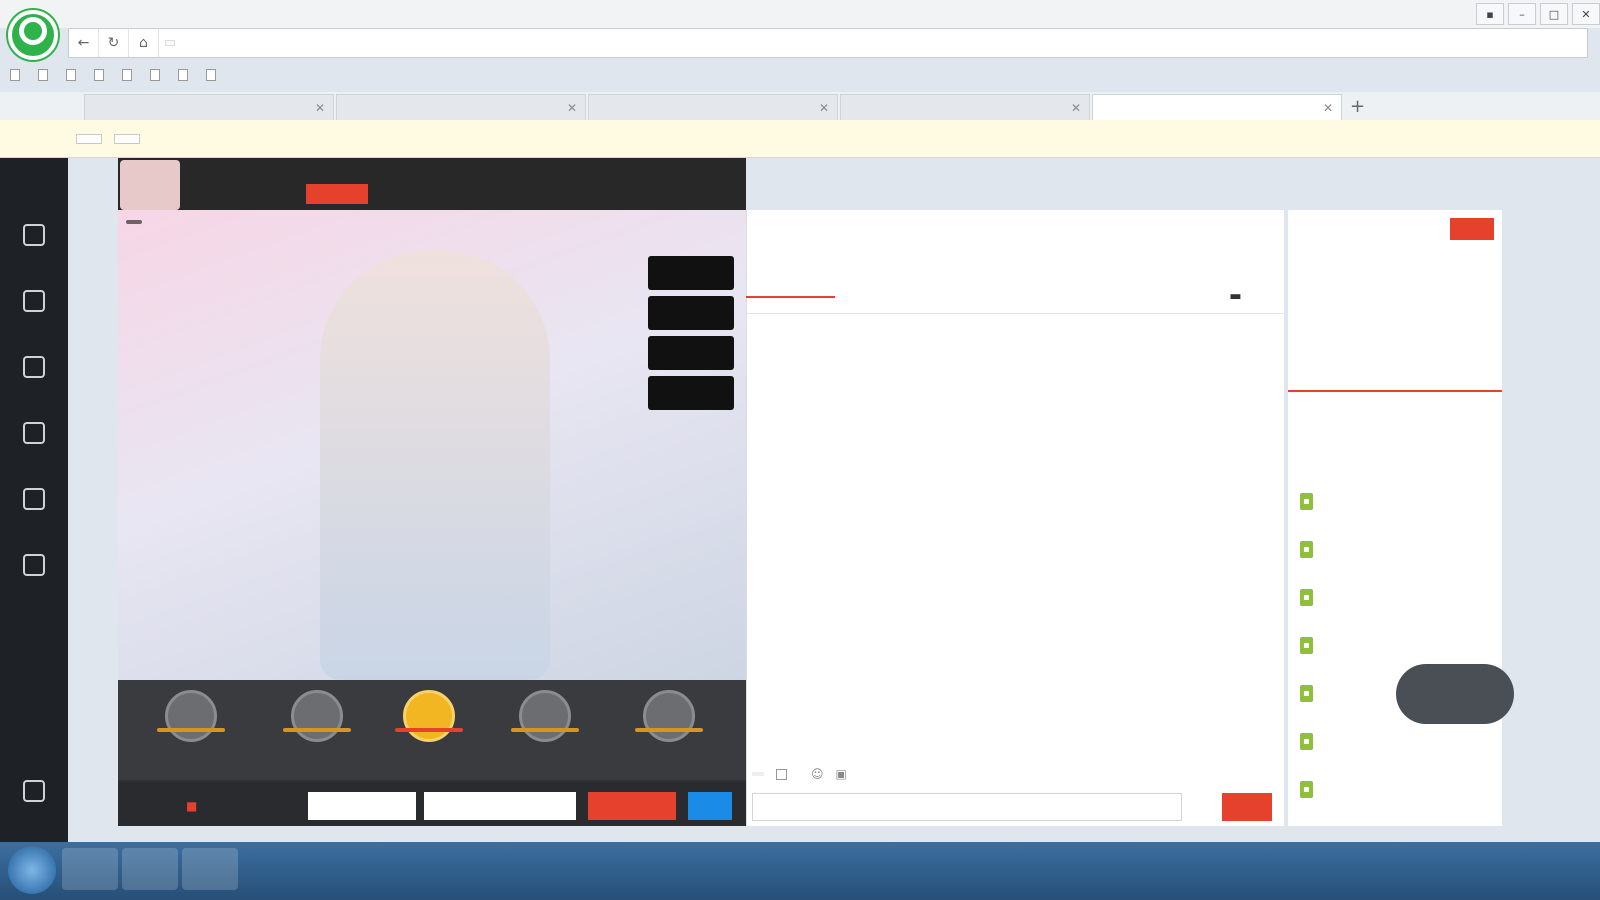 The image size is (1600, 900). I want to click on headline-badge, so click(429, 716).